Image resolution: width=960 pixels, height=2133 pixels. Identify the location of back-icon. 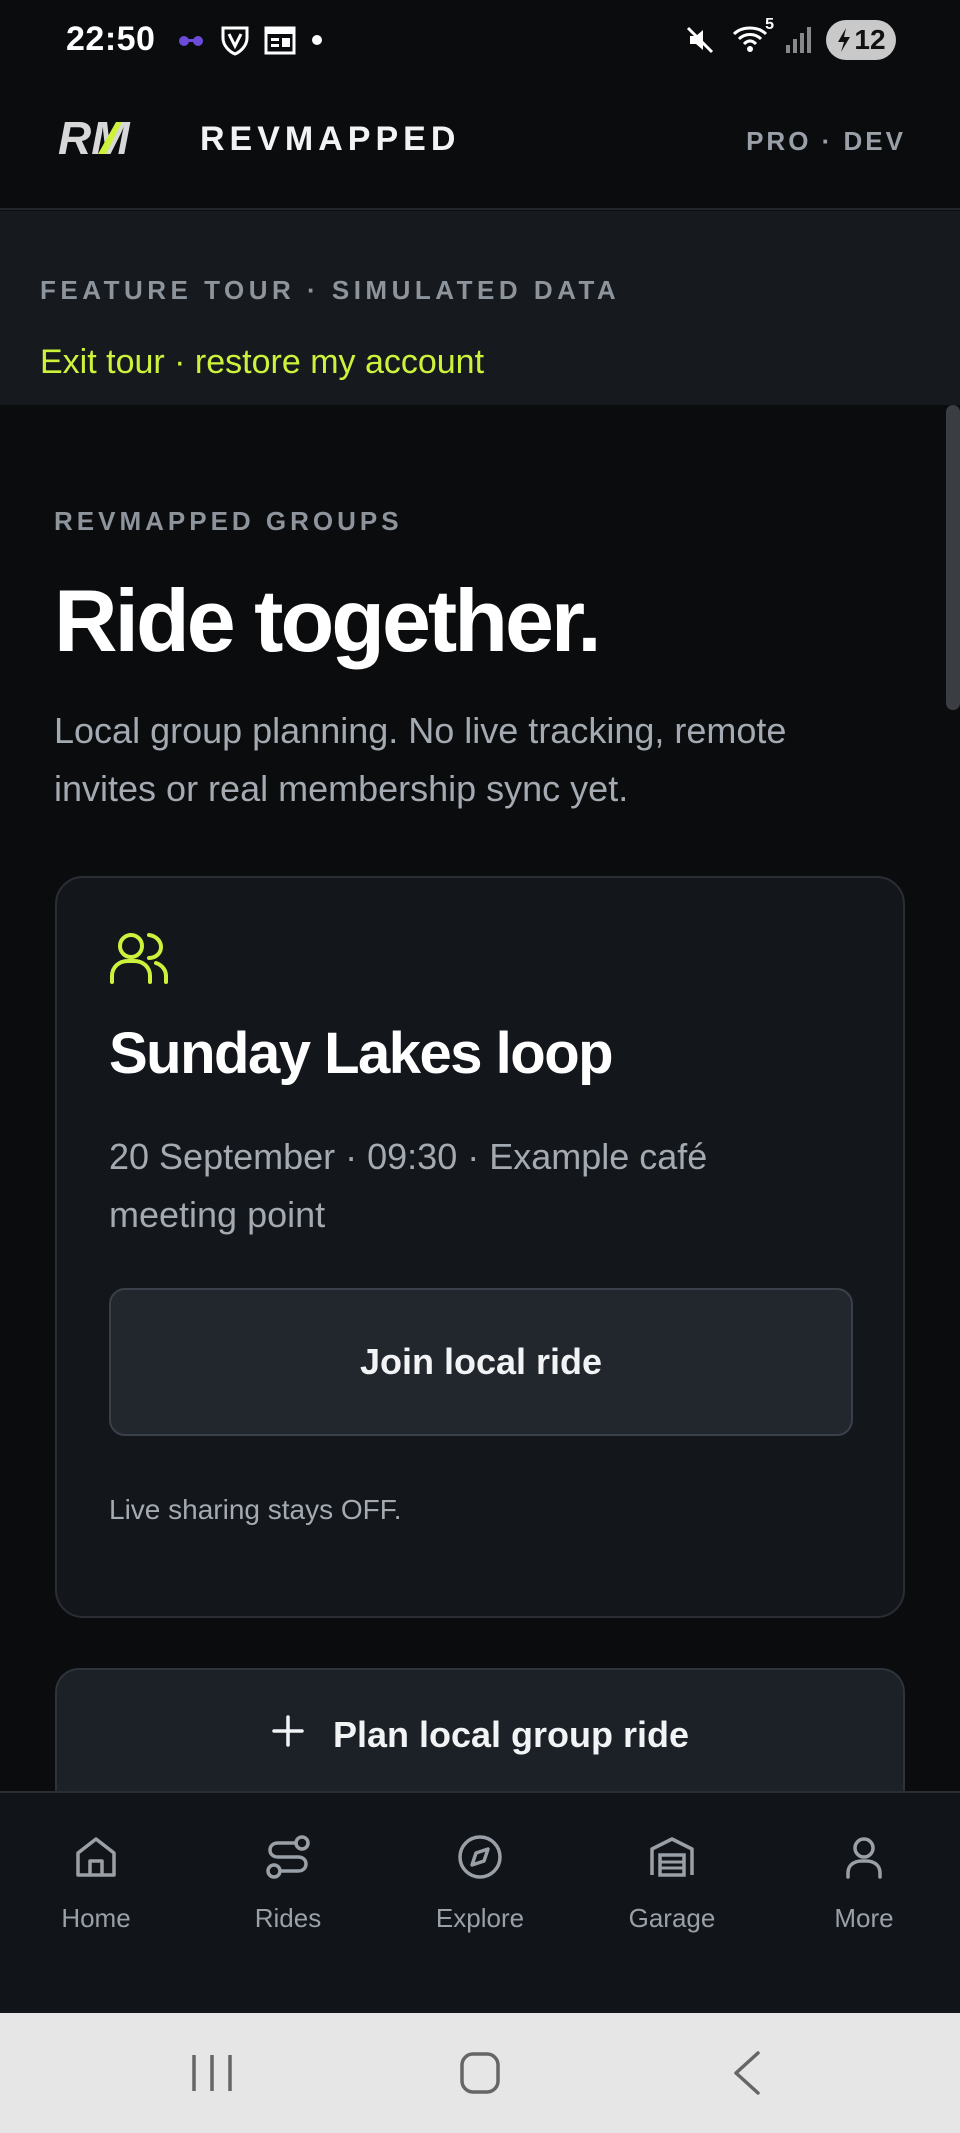
(748, 2073).